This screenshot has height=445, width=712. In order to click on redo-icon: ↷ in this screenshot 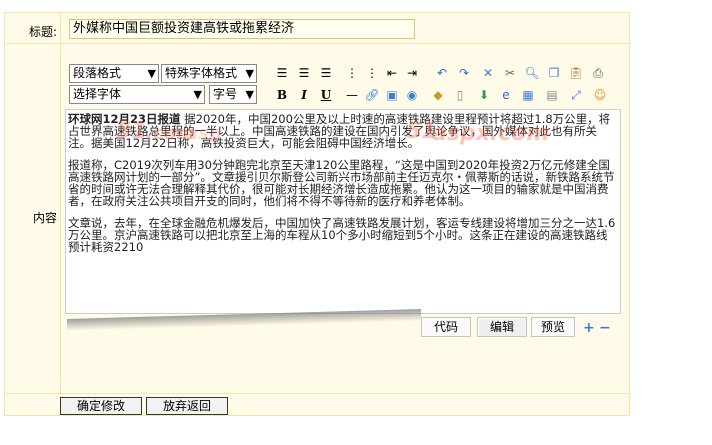, I will do `click(464, 73)`.